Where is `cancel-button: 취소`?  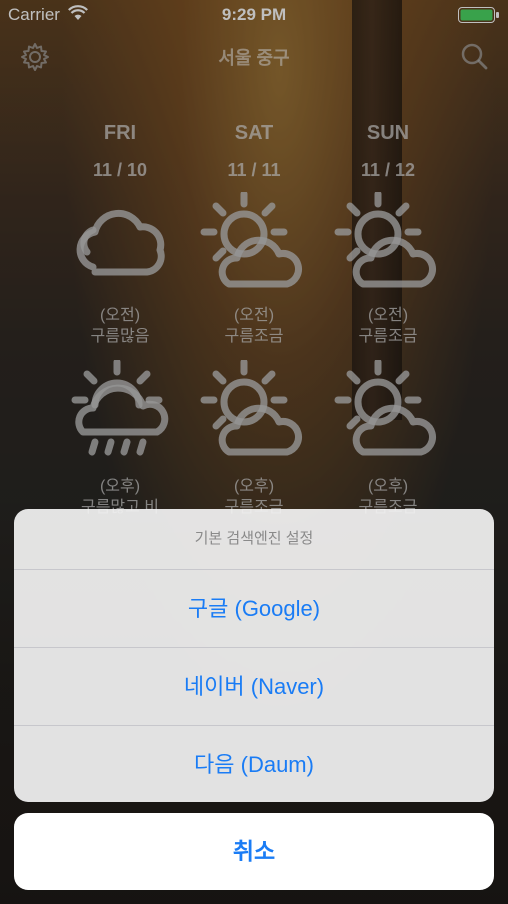 cancel-button: 취소 is located at coordinates (254, 851).